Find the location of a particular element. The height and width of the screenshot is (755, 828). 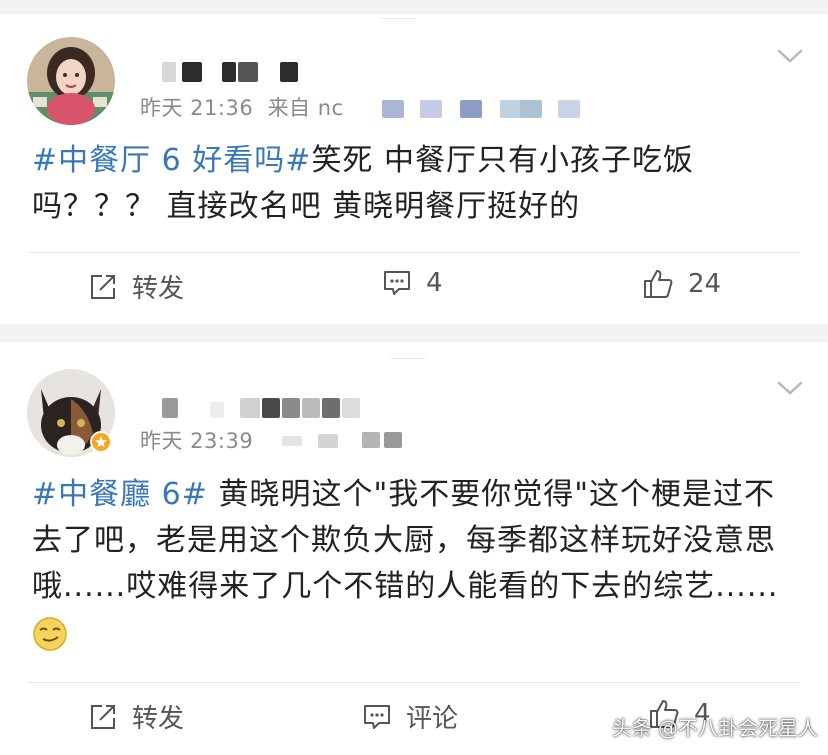

post-meta: 昨天 21:36 来自 nc is located at coordinates (242, 107).